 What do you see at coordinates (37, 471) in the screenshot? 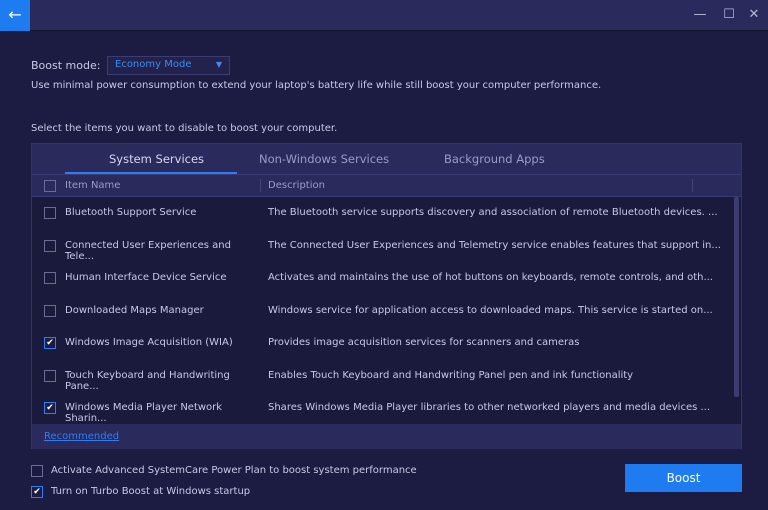
I see `power-plan-checkbox` at bounding box center [37, 471].